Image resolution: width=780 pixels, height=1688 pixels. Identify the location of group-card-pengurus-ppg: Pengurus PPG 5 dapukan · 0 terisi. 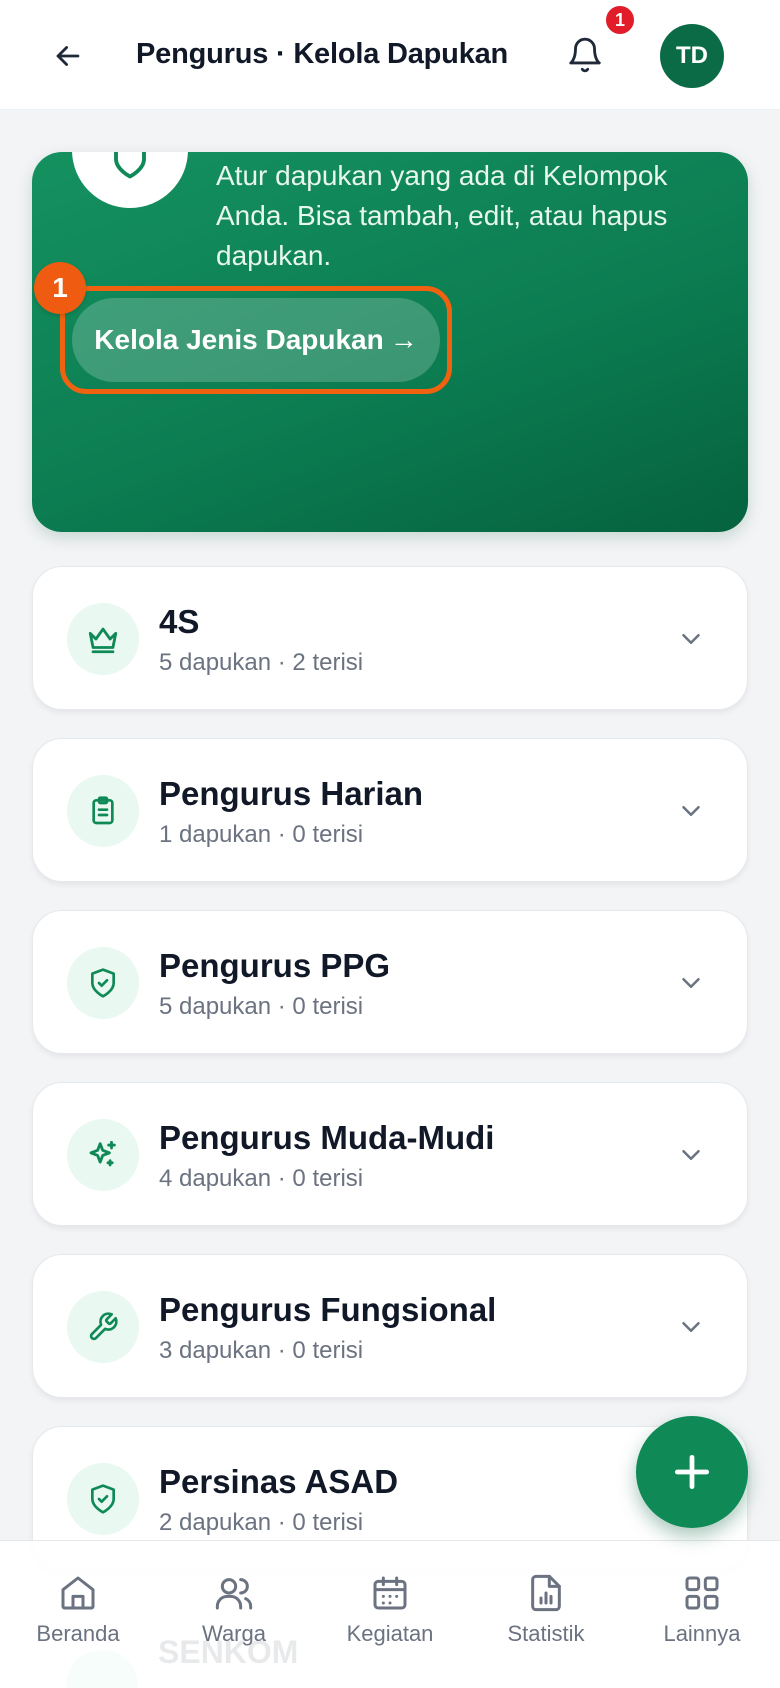
(390, 982).